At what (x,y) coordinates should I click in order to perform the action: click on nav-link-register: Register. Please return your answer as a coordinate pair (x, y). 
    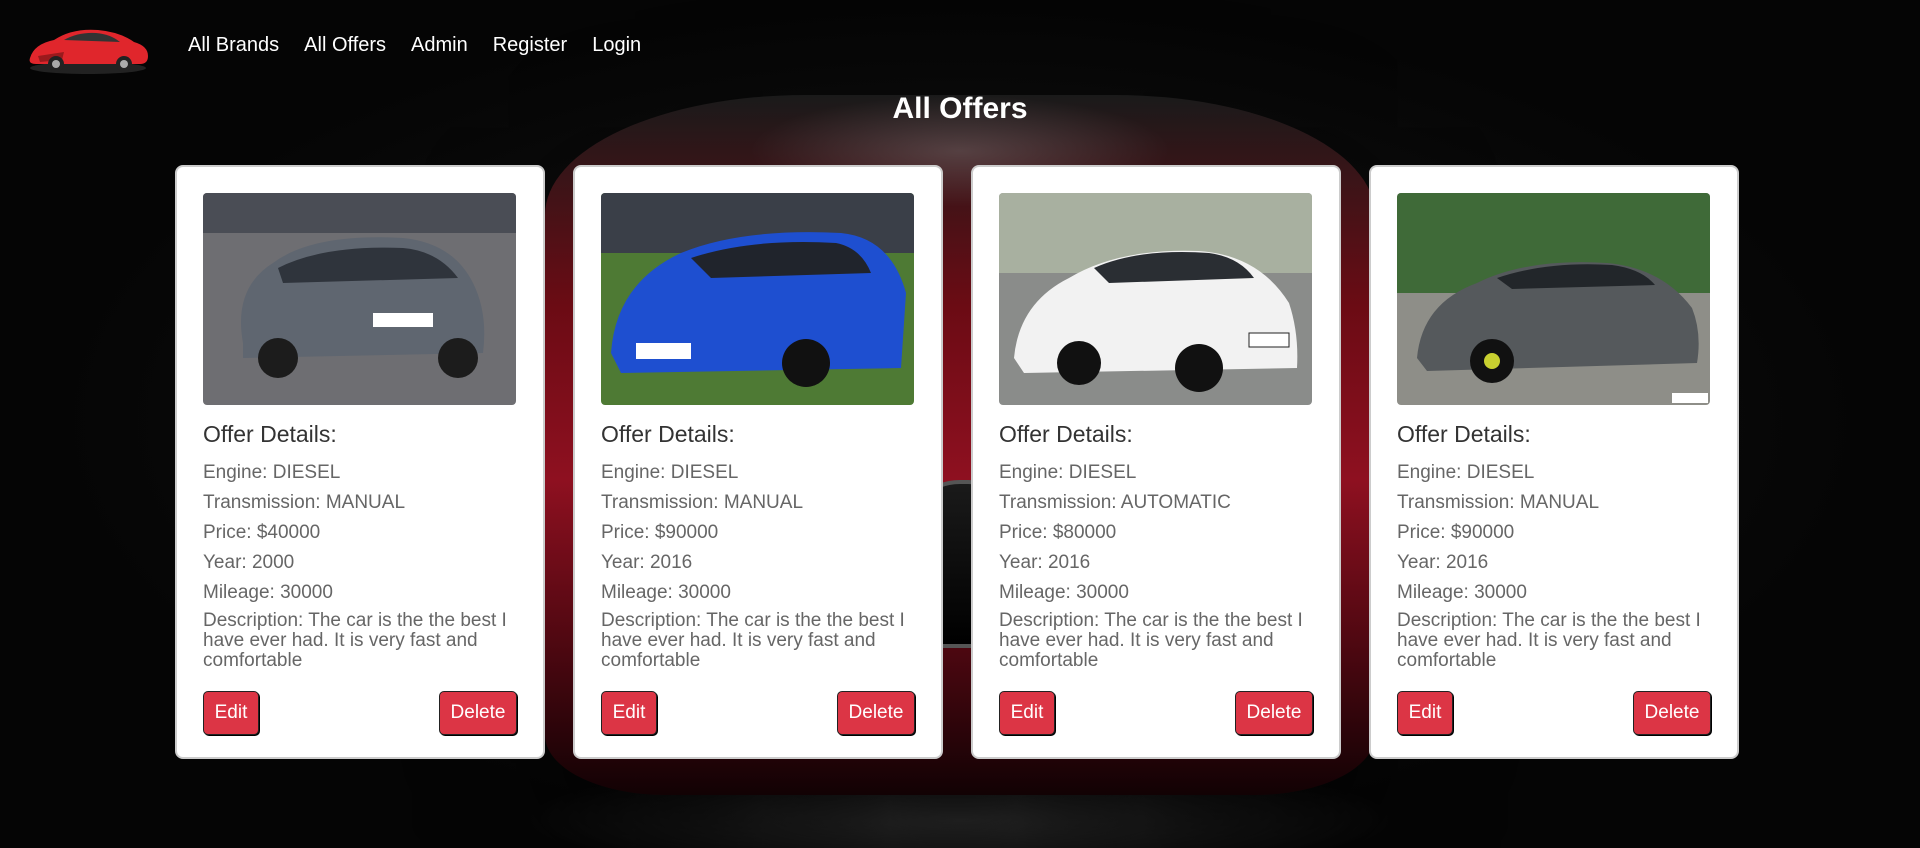
    Looking at the image, I should click on (530, 45).